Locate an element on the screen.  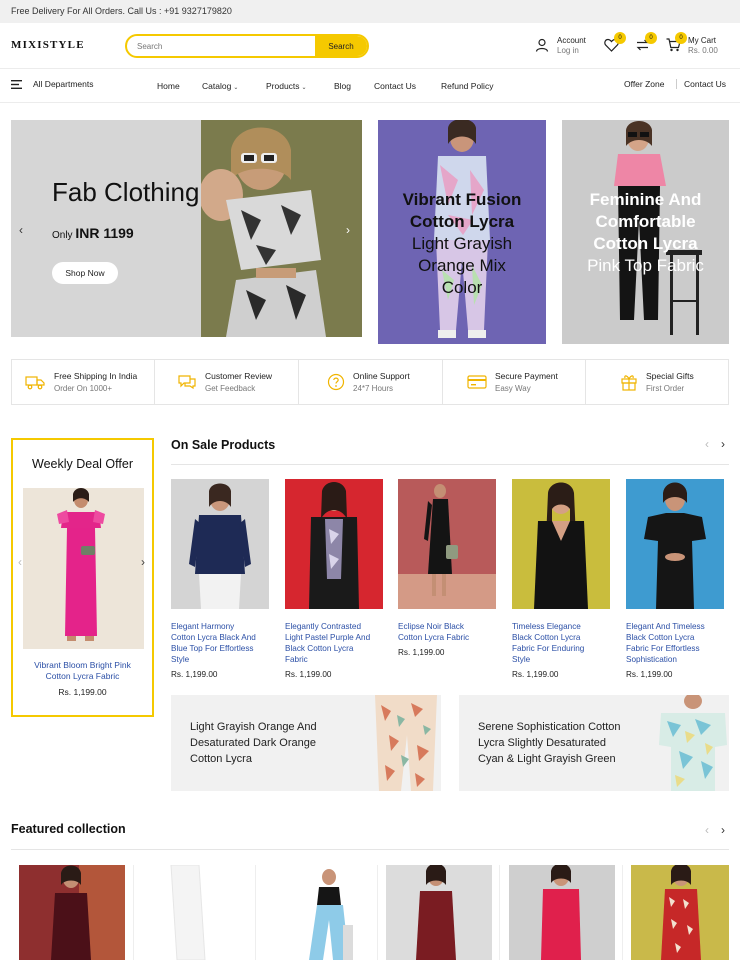
nav-home: Home is located at coordinates (168, 86).